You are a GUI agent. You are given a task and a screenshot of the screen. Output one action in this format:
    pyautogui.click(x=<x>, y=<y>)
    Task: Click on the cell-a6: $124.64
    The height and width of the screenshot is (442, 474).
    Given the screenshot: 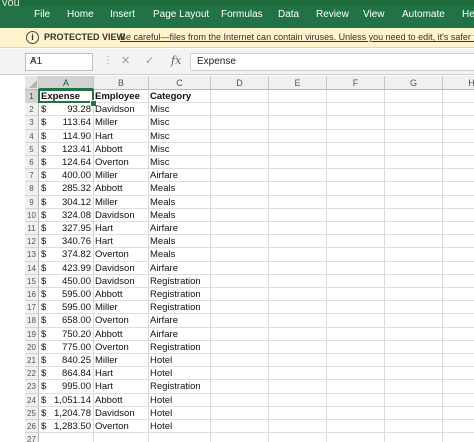 What is the action you would take?
    pyautogui.click(x=66, y=162)
    